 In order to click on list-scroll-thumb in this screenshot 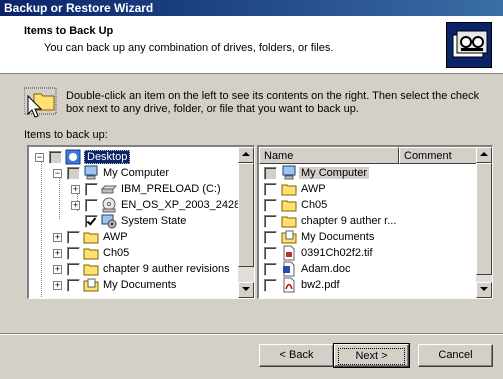, I will do `click(484, 219)`.